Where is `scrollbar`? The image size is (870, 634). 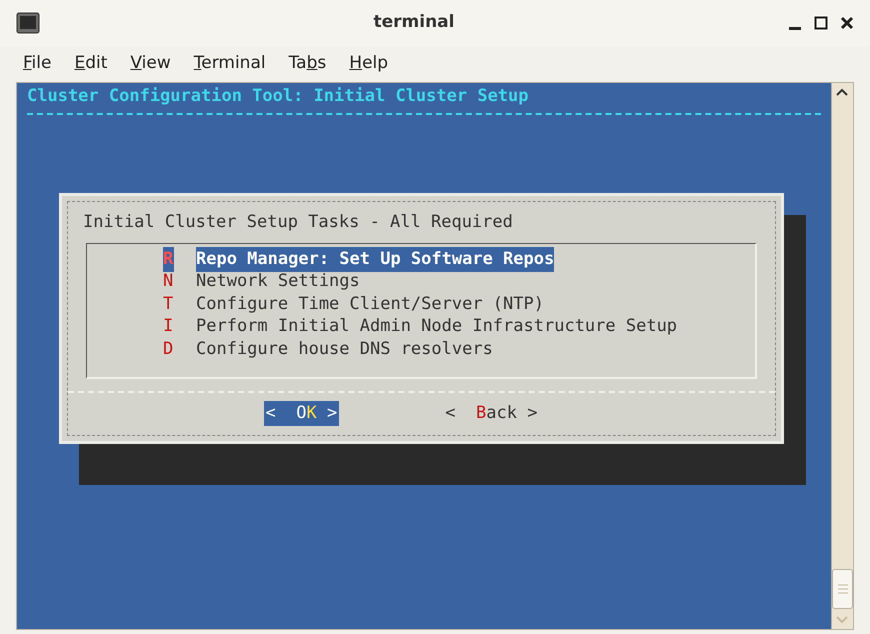 scrollbar is located at coordinates (842, 356).